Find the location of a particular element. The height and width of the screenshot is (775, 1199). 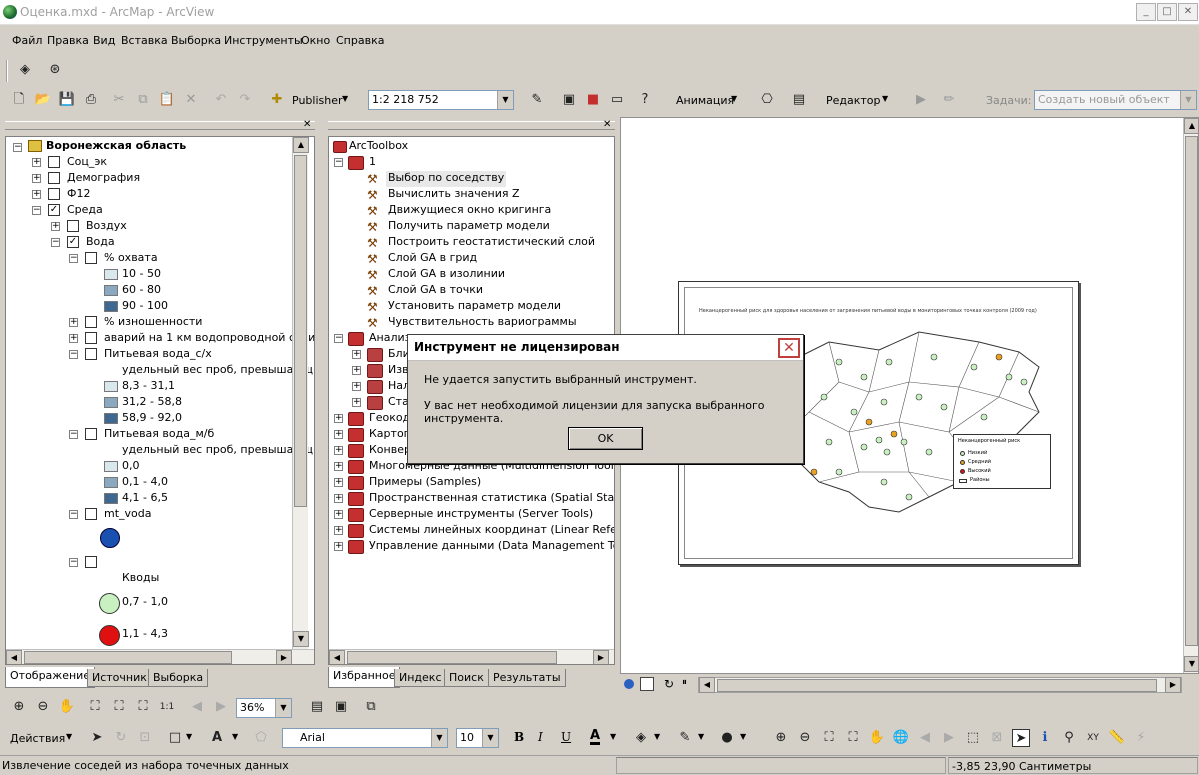

toggle-draft-icon: ▤ is located at coordinates (317, 707).